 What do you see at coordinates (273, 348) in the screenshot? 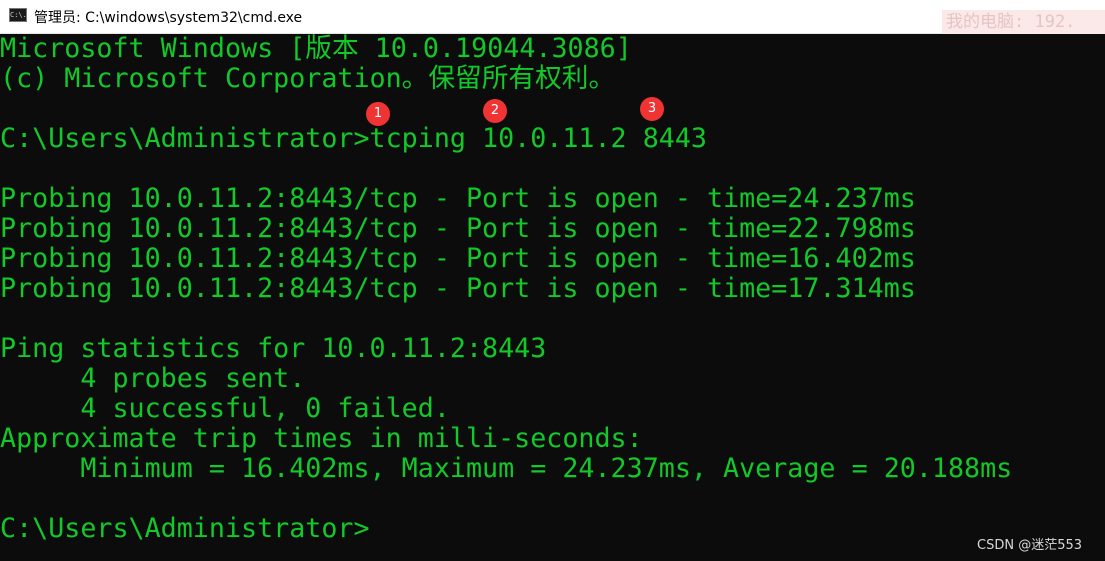
I see `stats-line: Ping statistics for 10.0.11.2:8443` at bounding box center [273, 348].